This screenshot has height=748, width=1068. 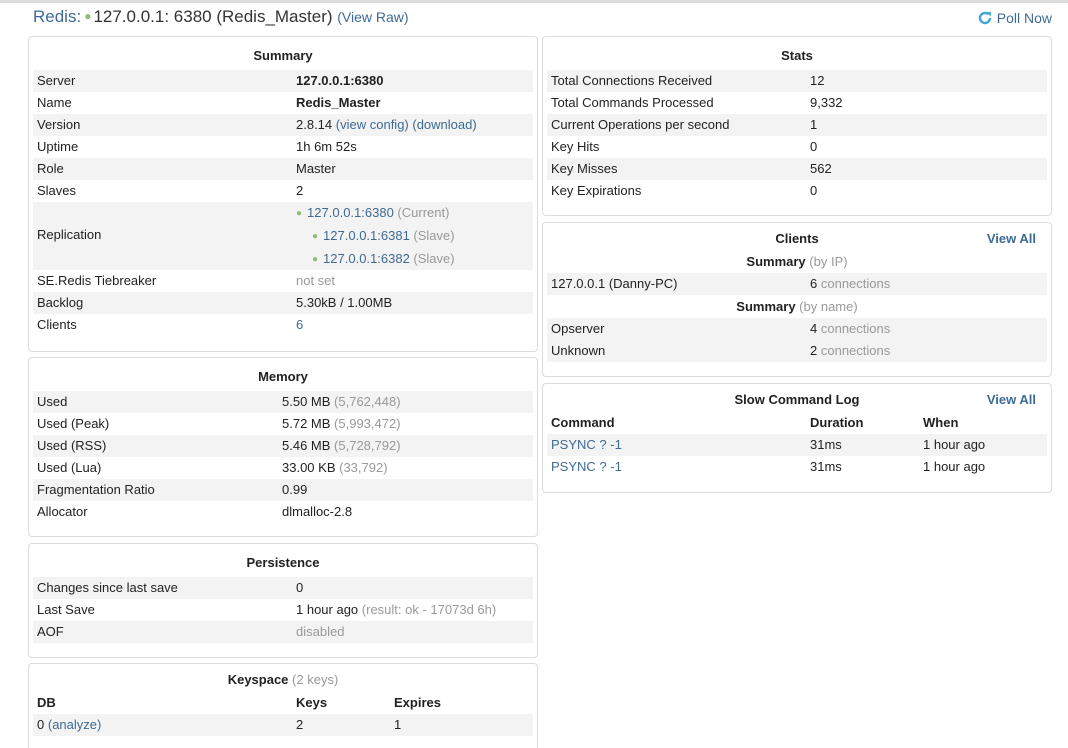 What do you see at coordinates (596, 190) in the screenshot?
I see `stats-label: Key Expirations` at bounding box center [596, 190].